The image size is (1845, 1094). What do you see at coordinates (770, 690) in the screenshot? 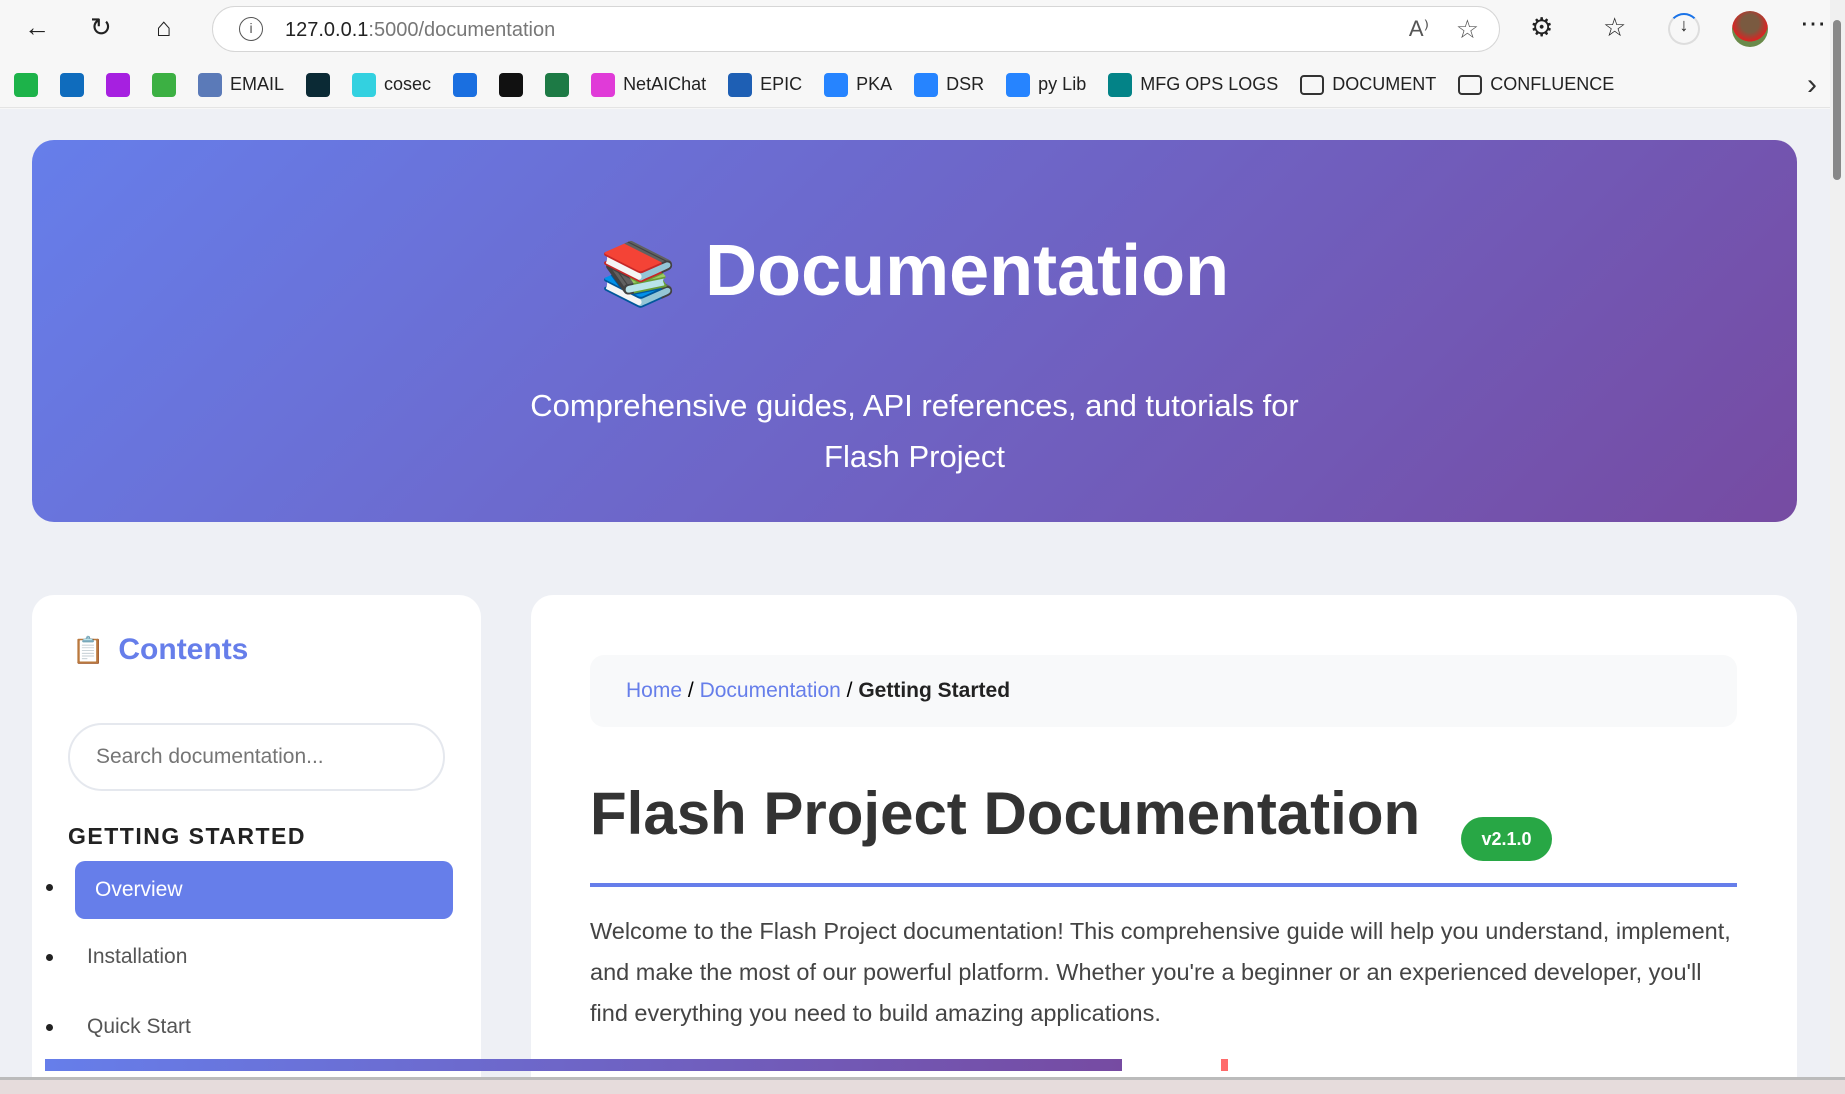
I see `breadcrumb-documentation: Documentation` at bounding box center [770, 690].